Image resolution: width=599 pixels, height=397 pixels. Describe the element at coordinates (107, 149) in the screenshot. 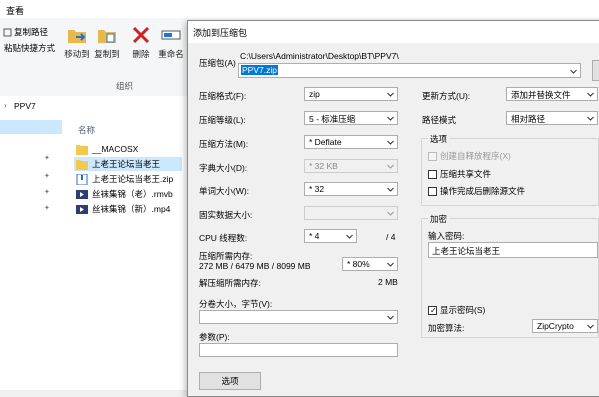

I see `file-item-macosx: __MACOSX` at that location.